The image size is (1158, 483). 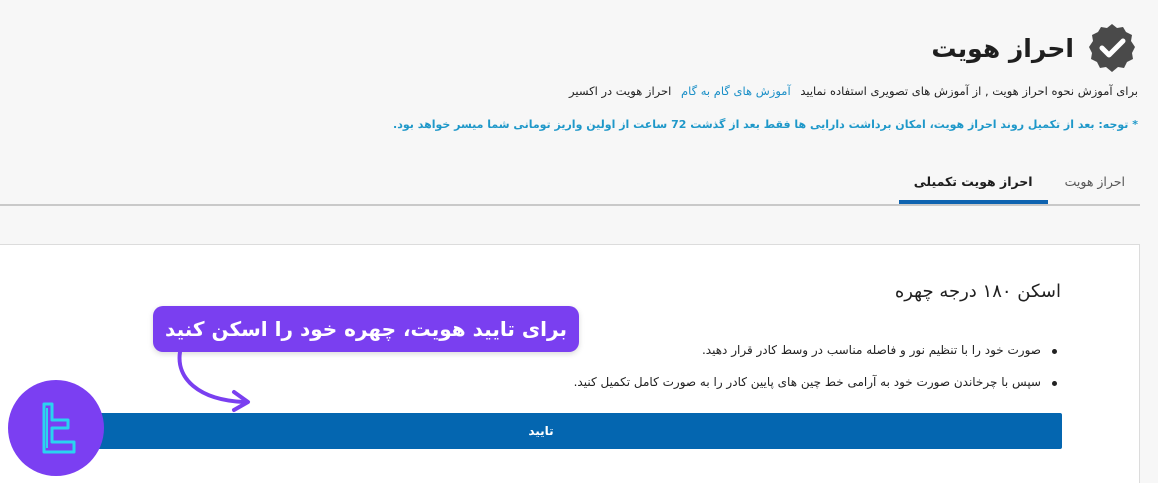 I want to click on tutorial-link: آموزش های گام به گام, so click(x=736, y=91).